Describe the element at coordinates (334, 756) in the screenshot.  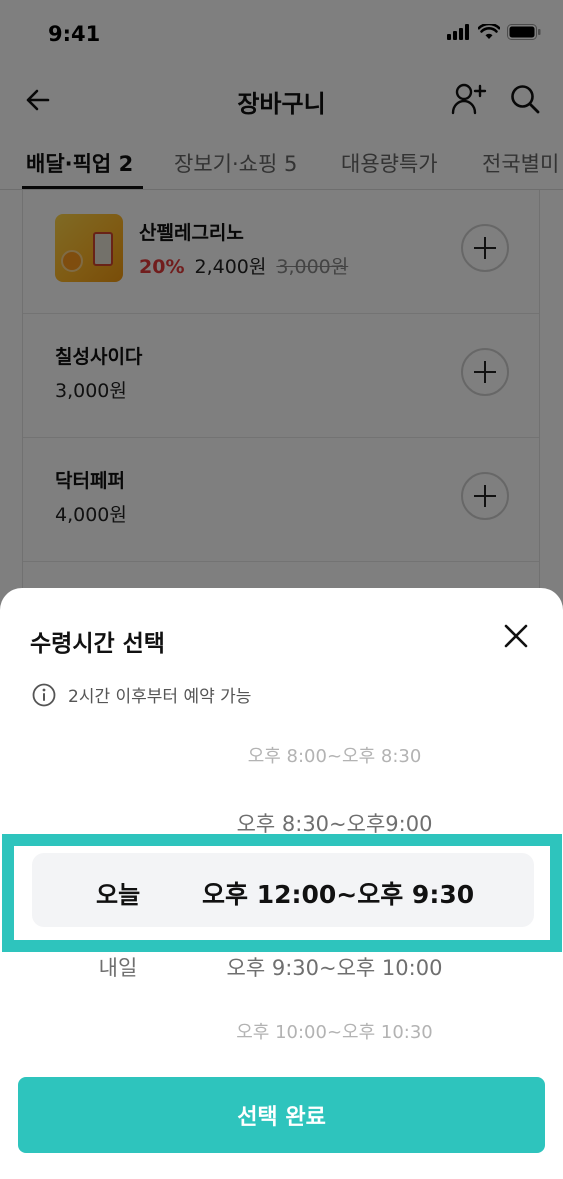
I see `time-option-label: 오후 8:00~오후 8:30` at that location.